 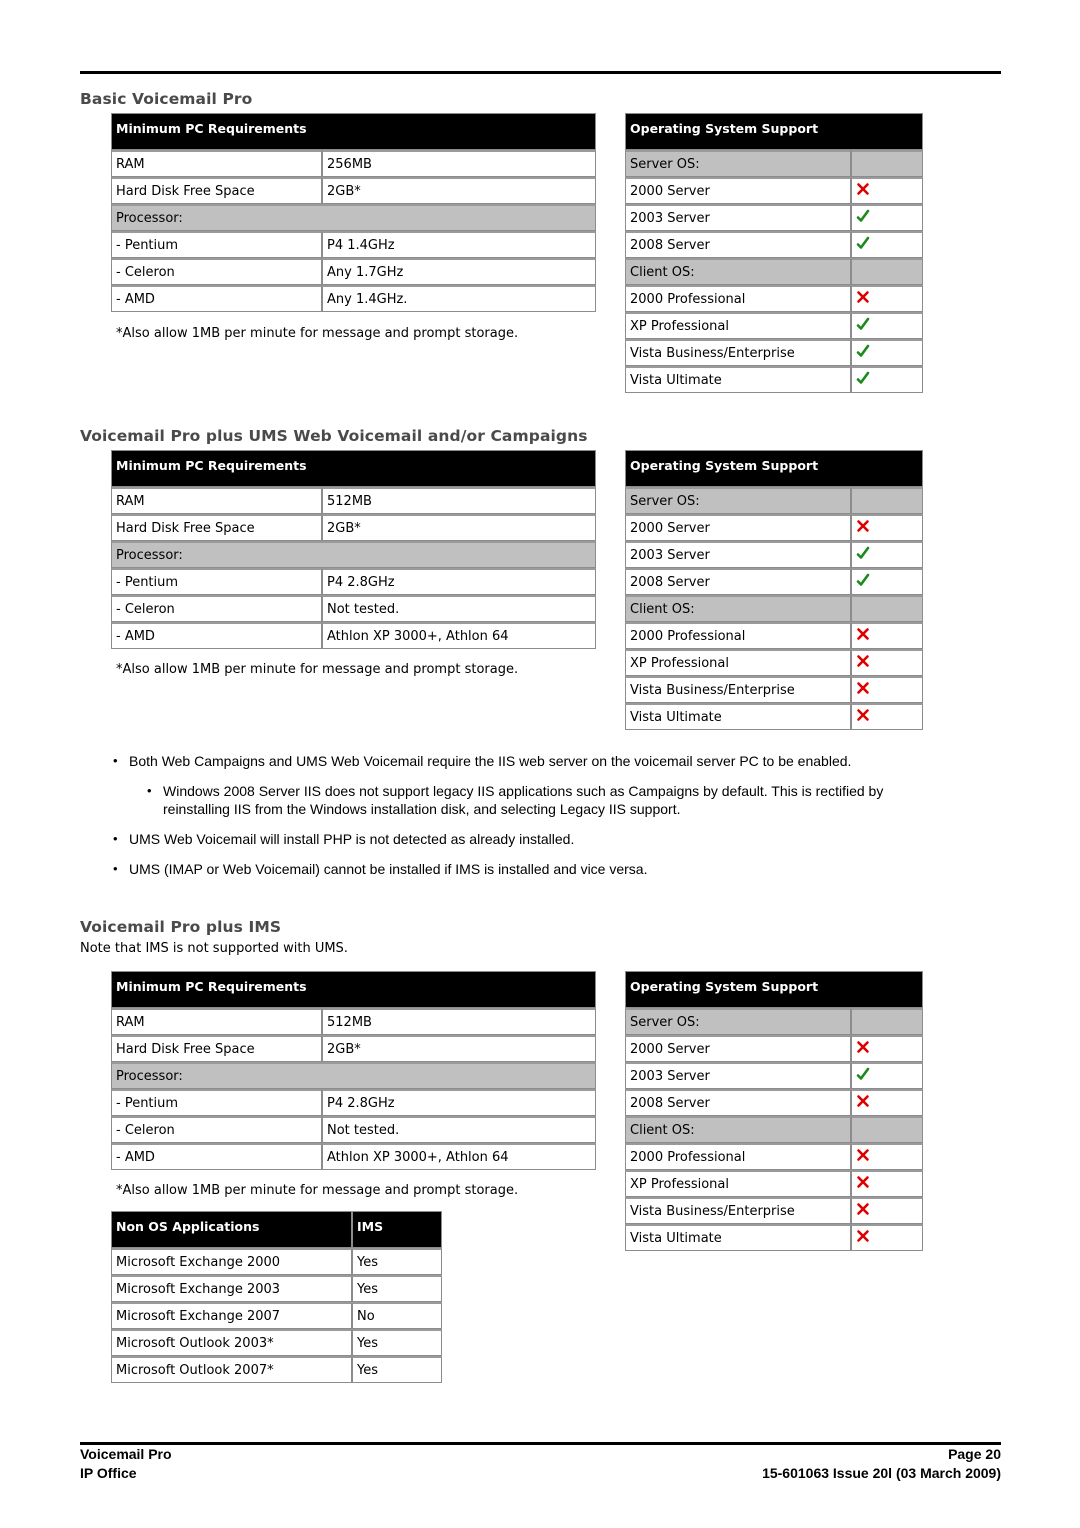 What do you see at coordinates (353, 244) in the screenshot?
I see `table-row: - Pentium P4 1.4GHz` at bounding box center [353, 244].